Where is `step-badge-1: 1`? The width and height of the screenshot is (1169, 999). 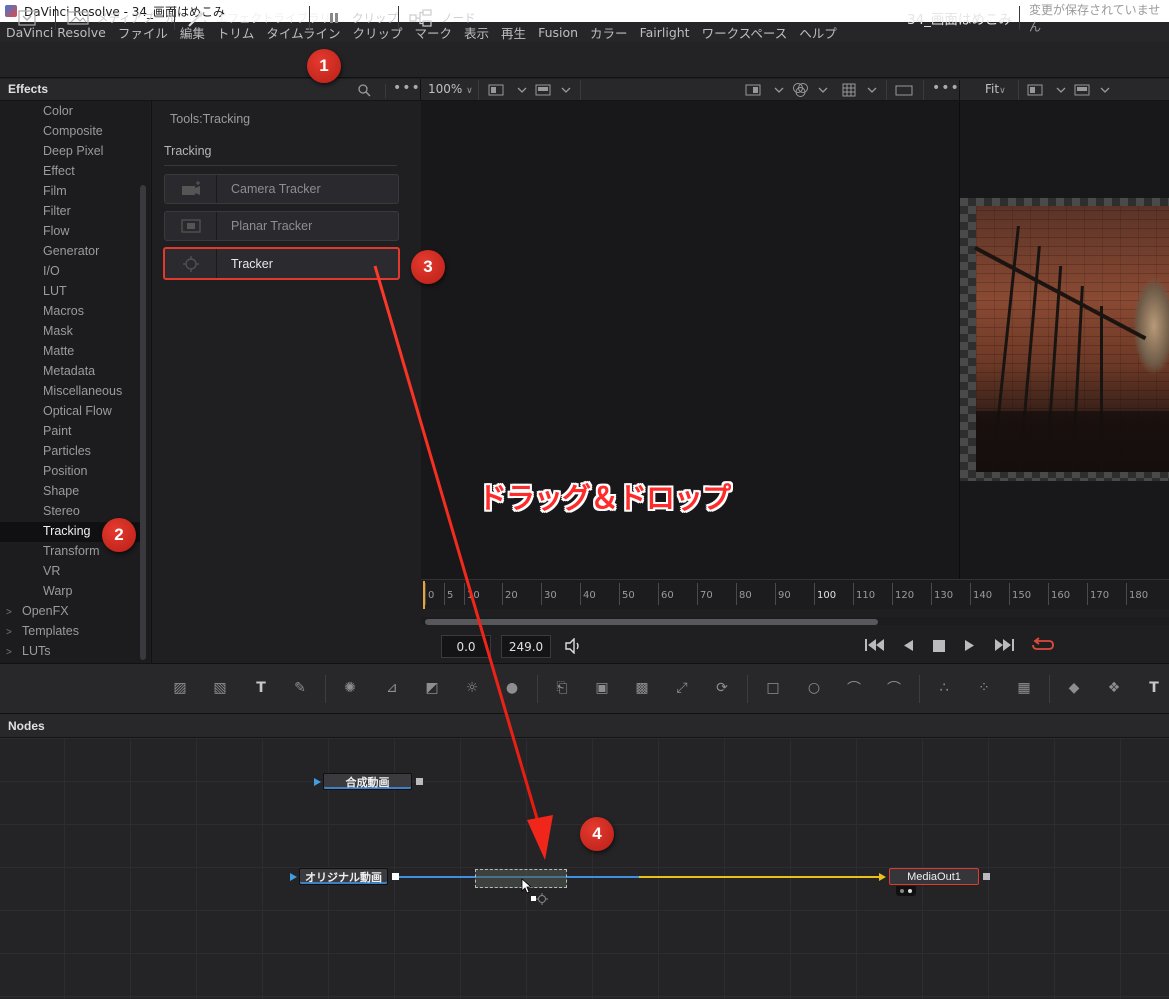
step-badge-1: 1 is located at coordinates (324, 66).